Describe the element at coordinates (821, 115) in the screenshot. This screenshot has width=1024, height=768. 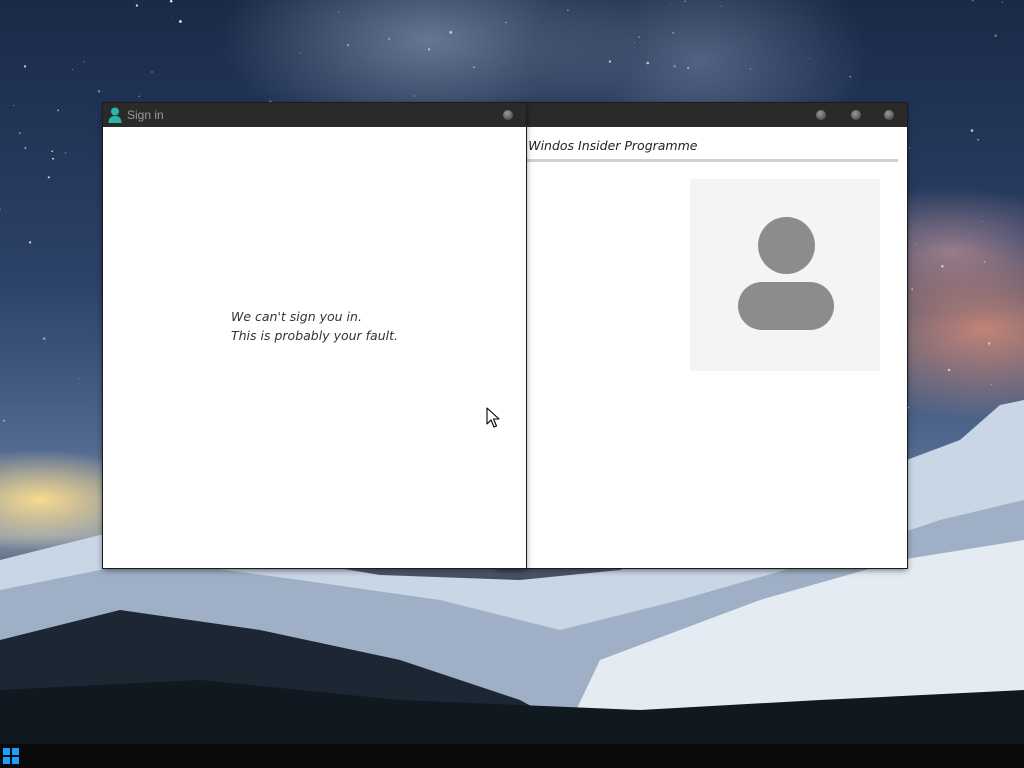
I see `minimize-button` at that location.